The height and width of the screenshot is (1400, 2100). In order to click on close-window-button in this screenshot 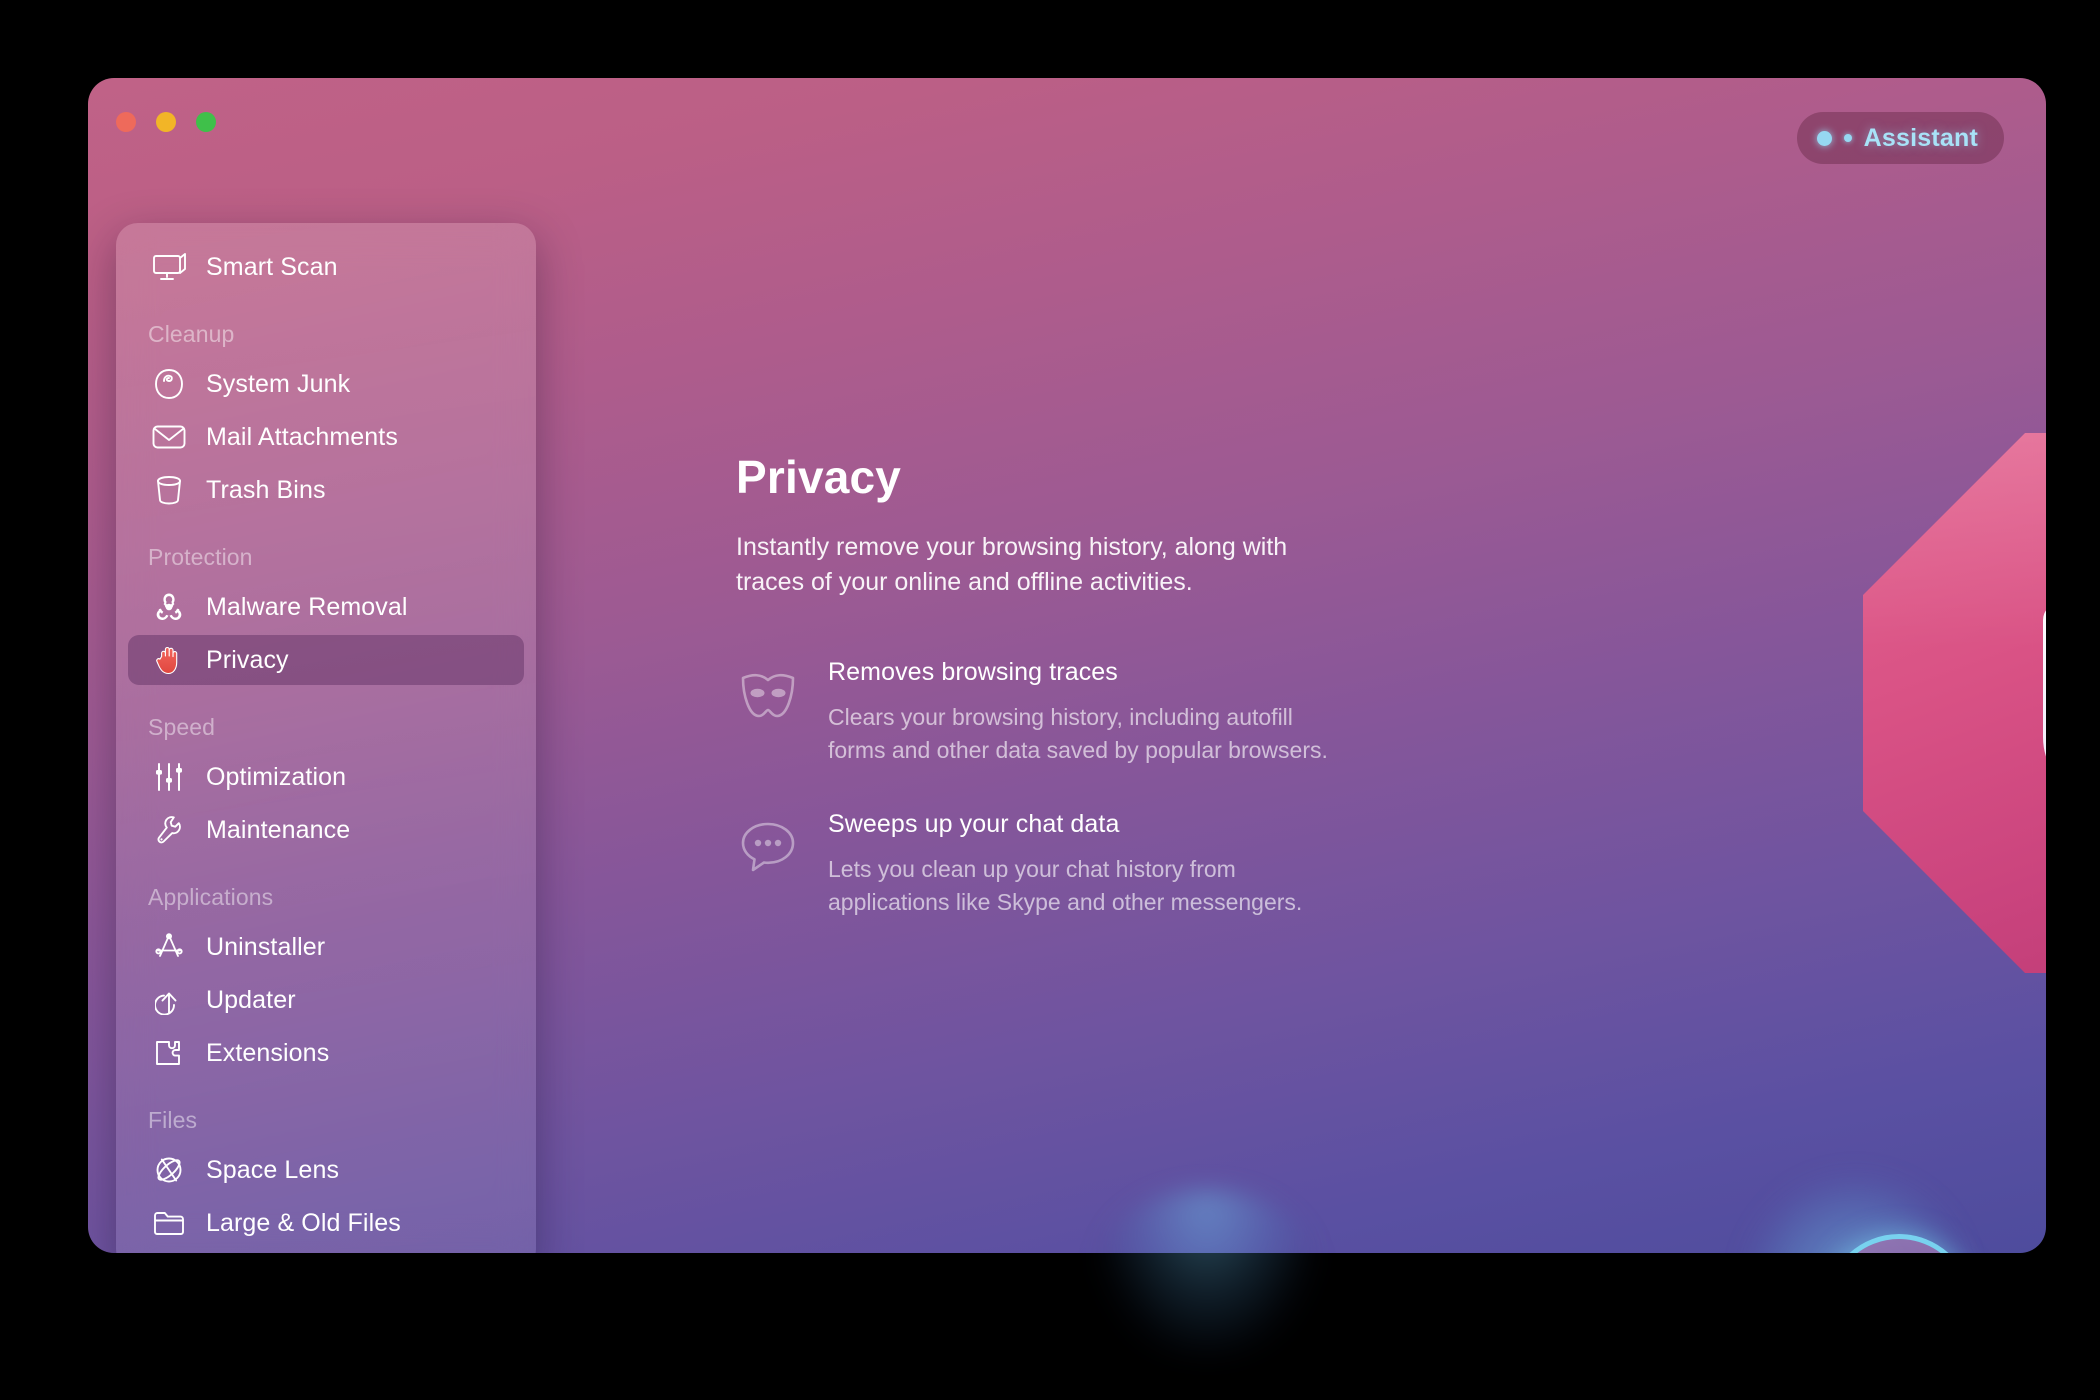, I will do `click(126, 122)`.